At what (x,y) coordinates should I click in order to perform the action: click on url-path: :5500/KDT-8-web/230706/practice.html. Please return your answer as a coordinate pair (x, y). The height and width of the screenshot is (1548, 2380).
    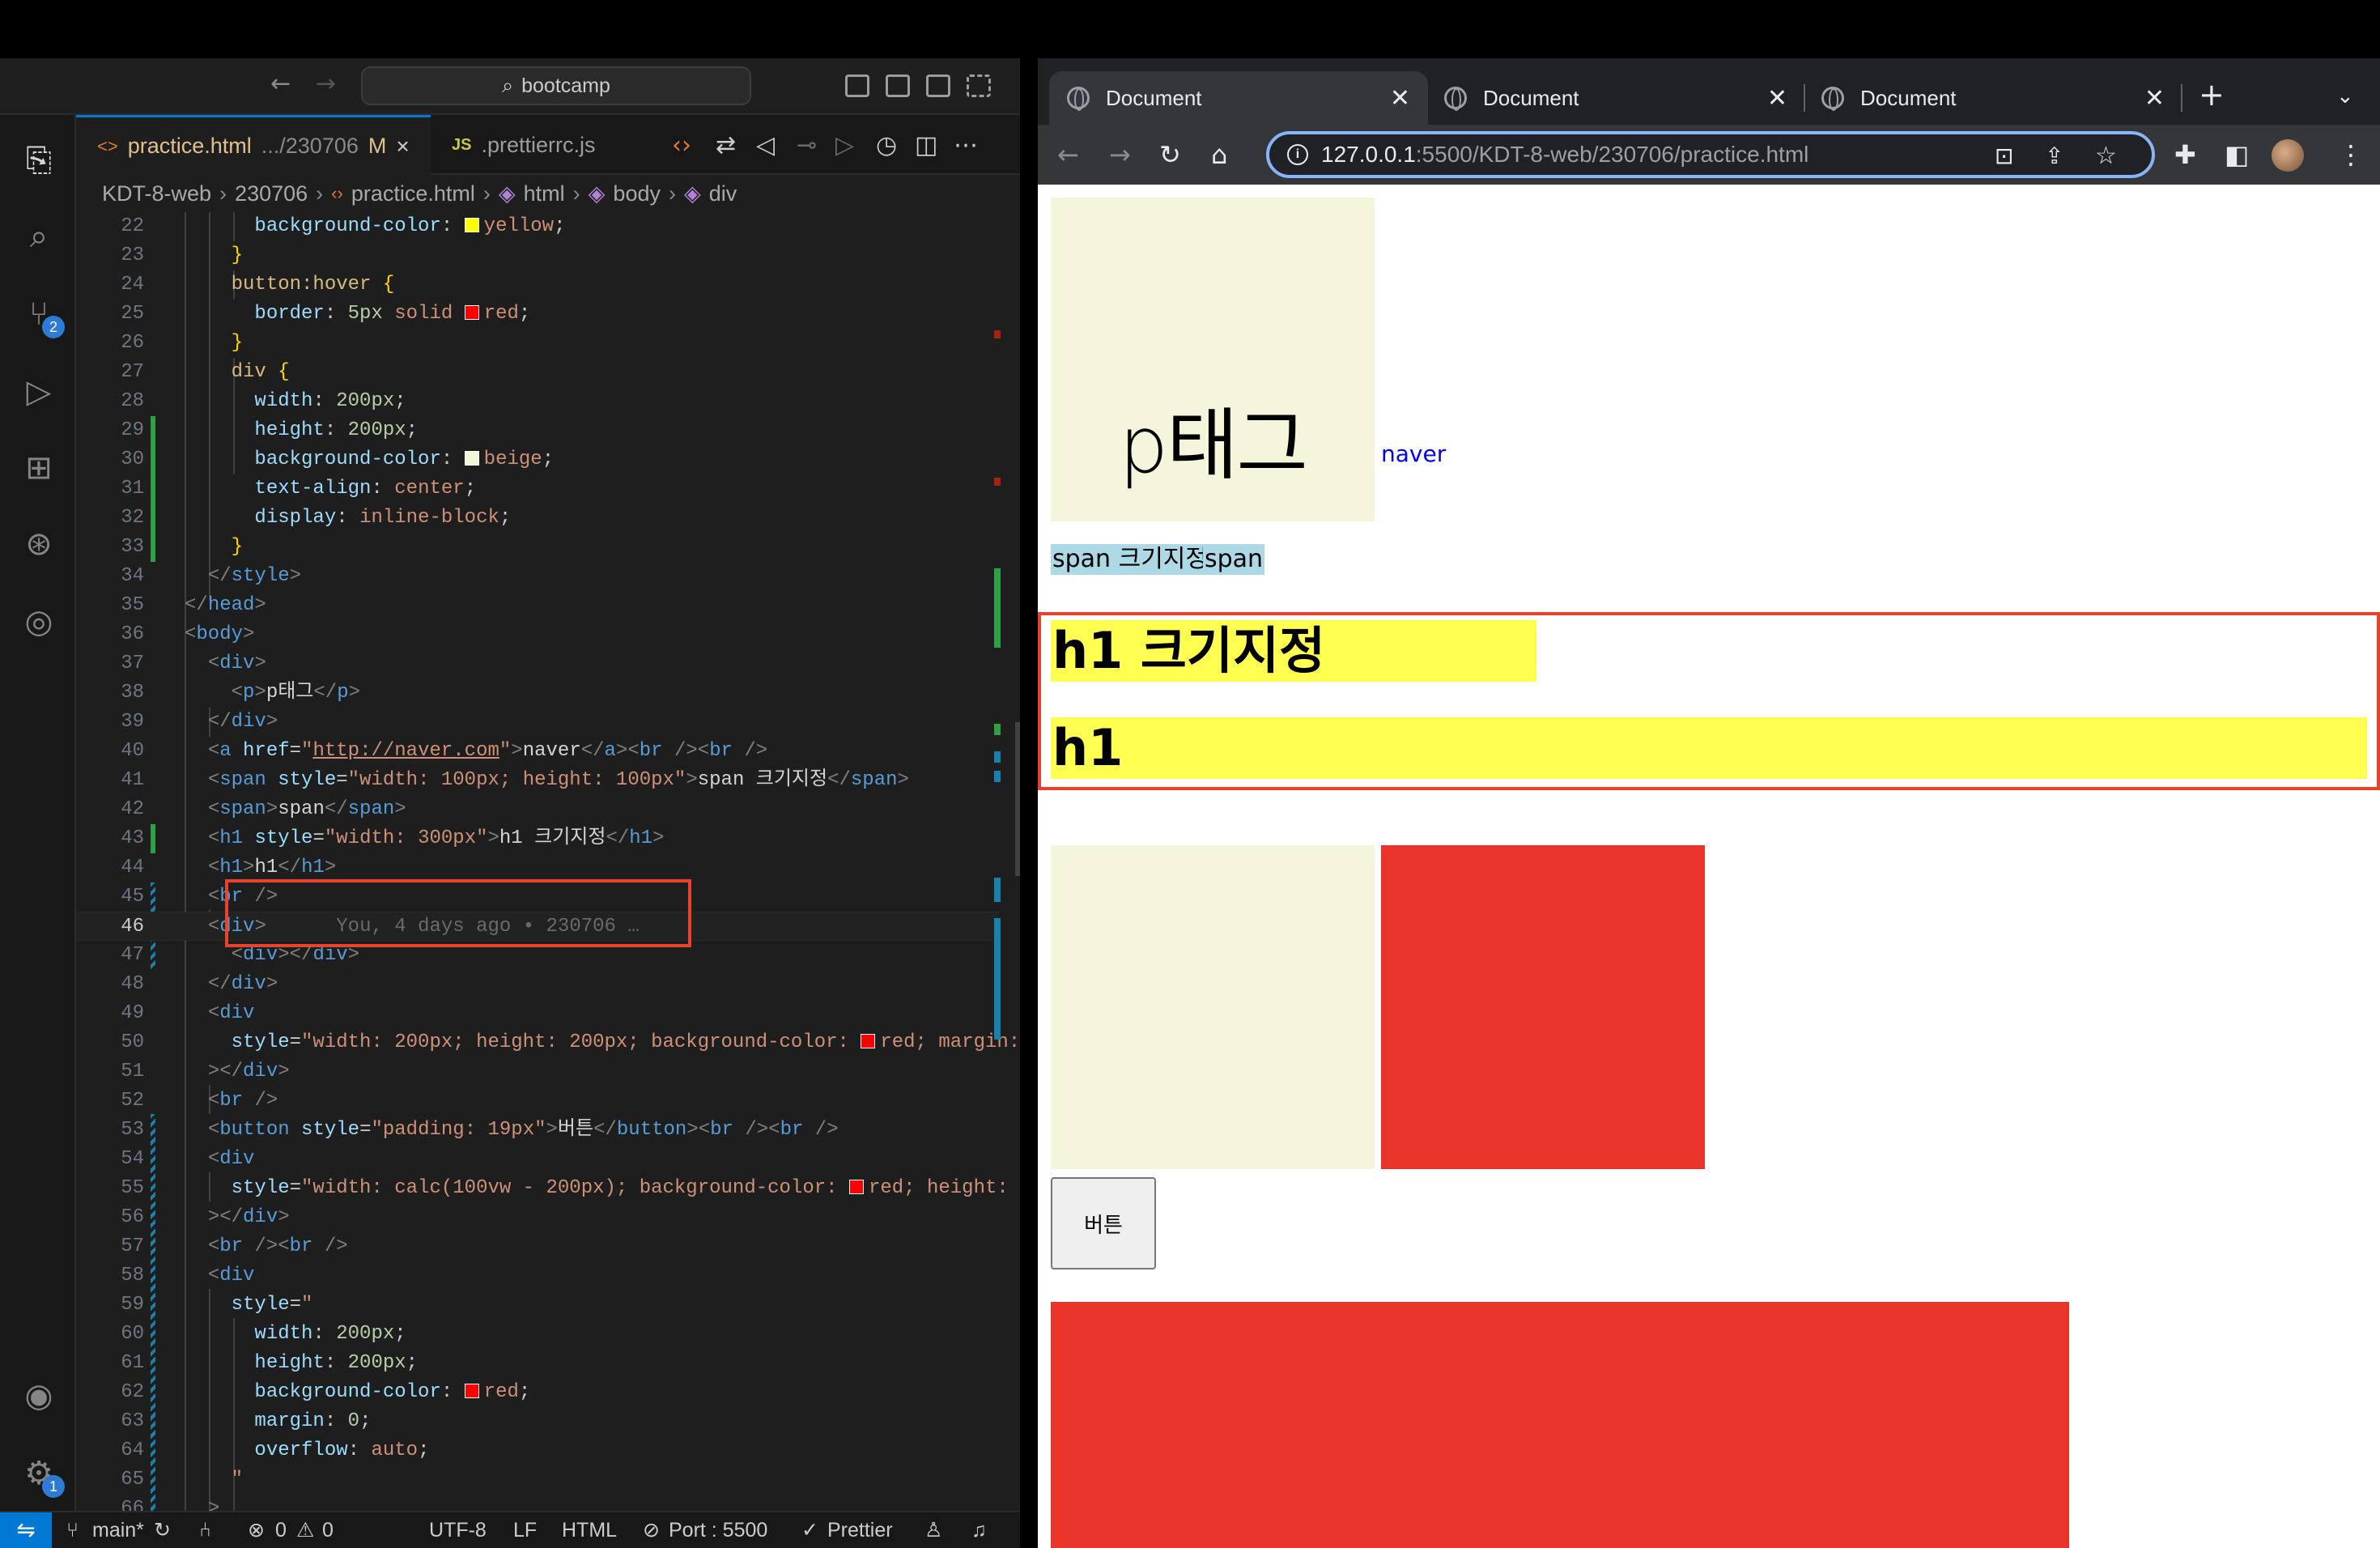
    Looking at the image, I should click on (1612, 155).